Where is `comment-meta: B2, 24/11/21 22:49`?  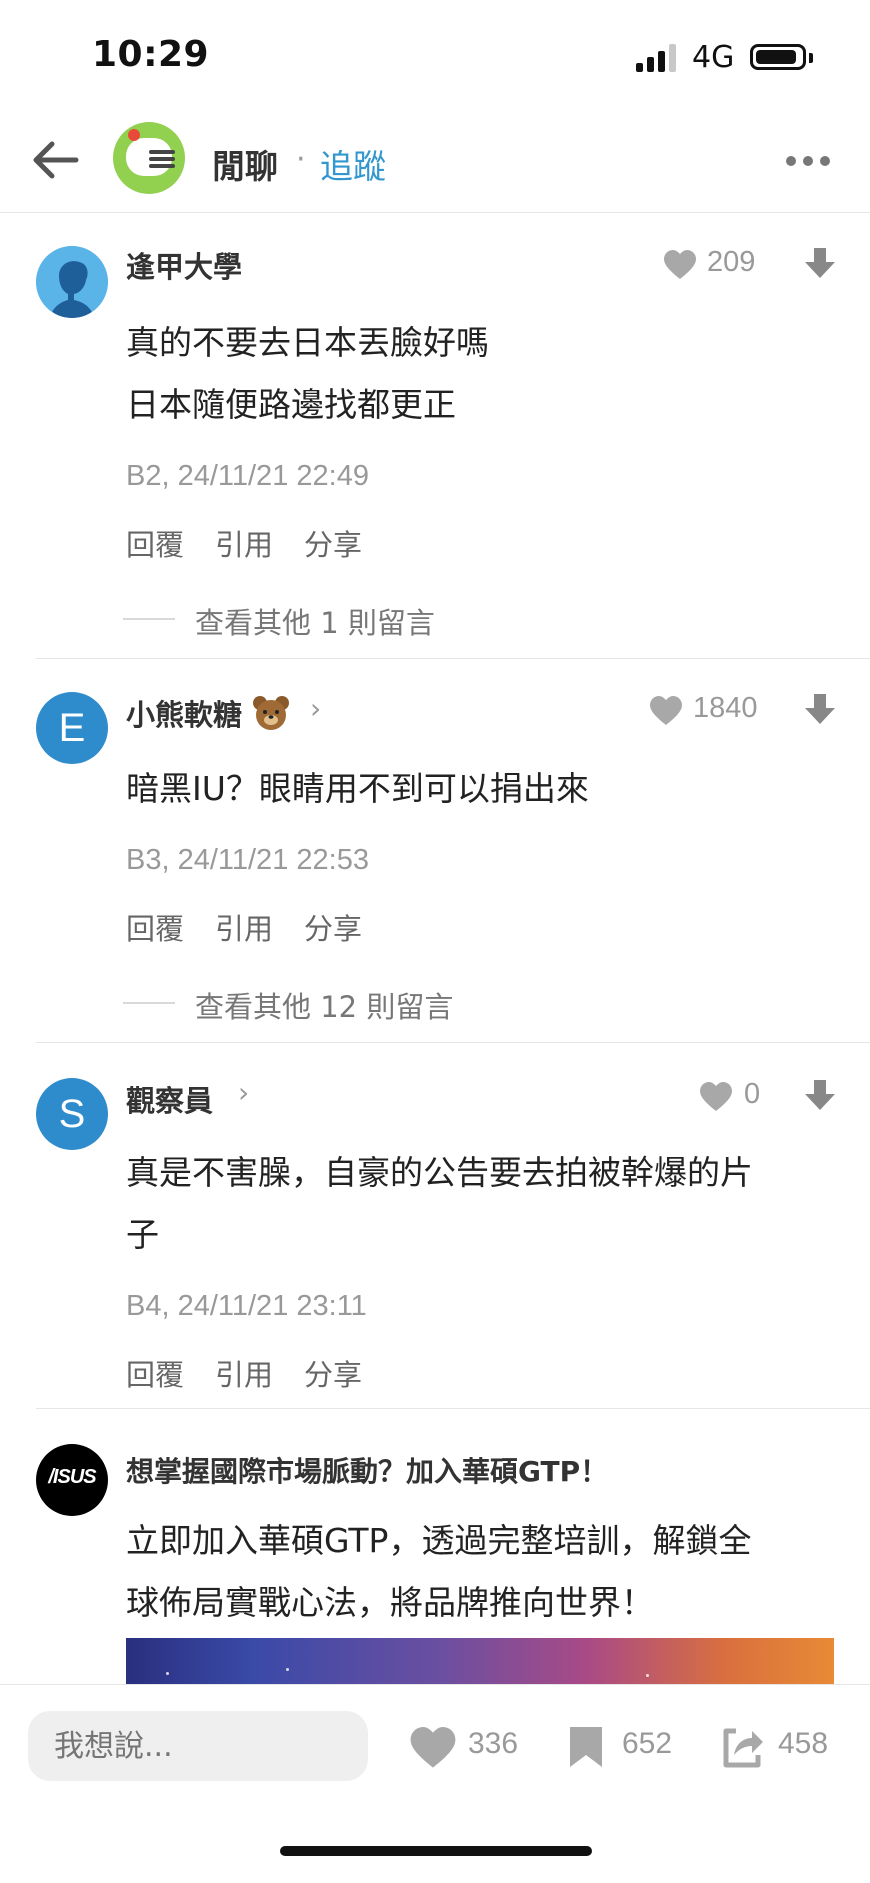
comment-meta: B2, 24/11/21 22:49 is located at coordinates (247, 476).